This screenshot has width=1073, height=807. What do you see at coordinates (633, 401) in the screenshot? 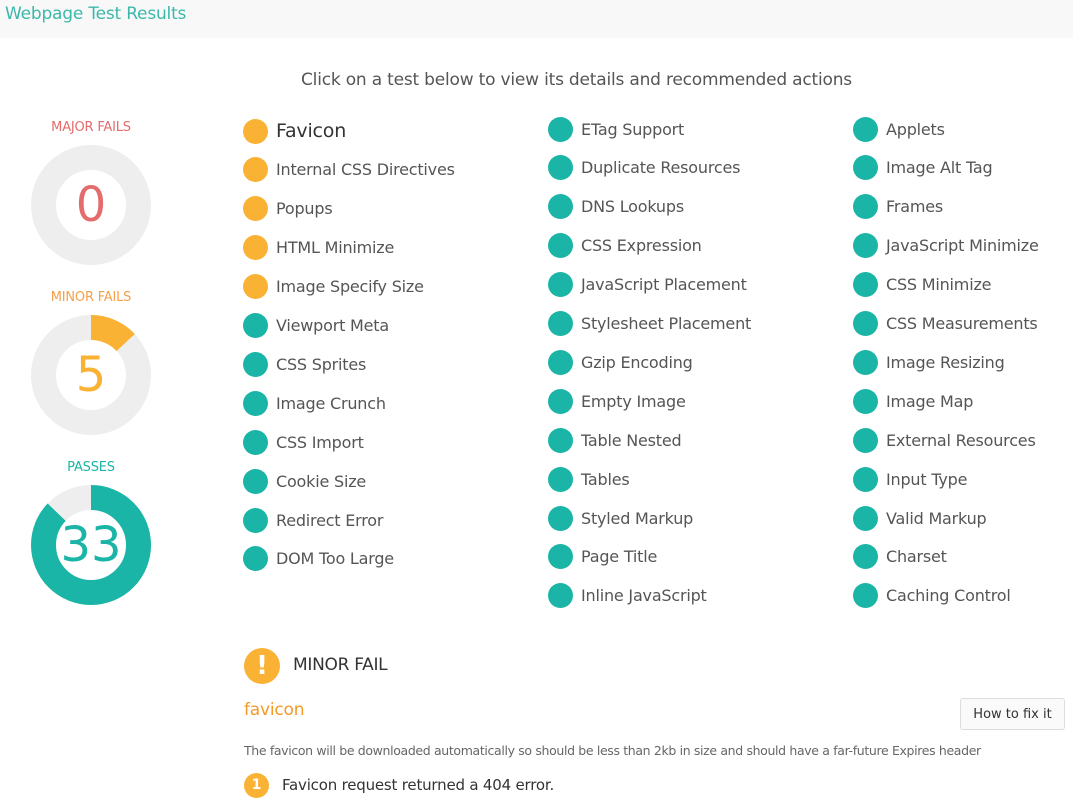
I see `test-label: Empty Image` at bounding box center [633, 401].